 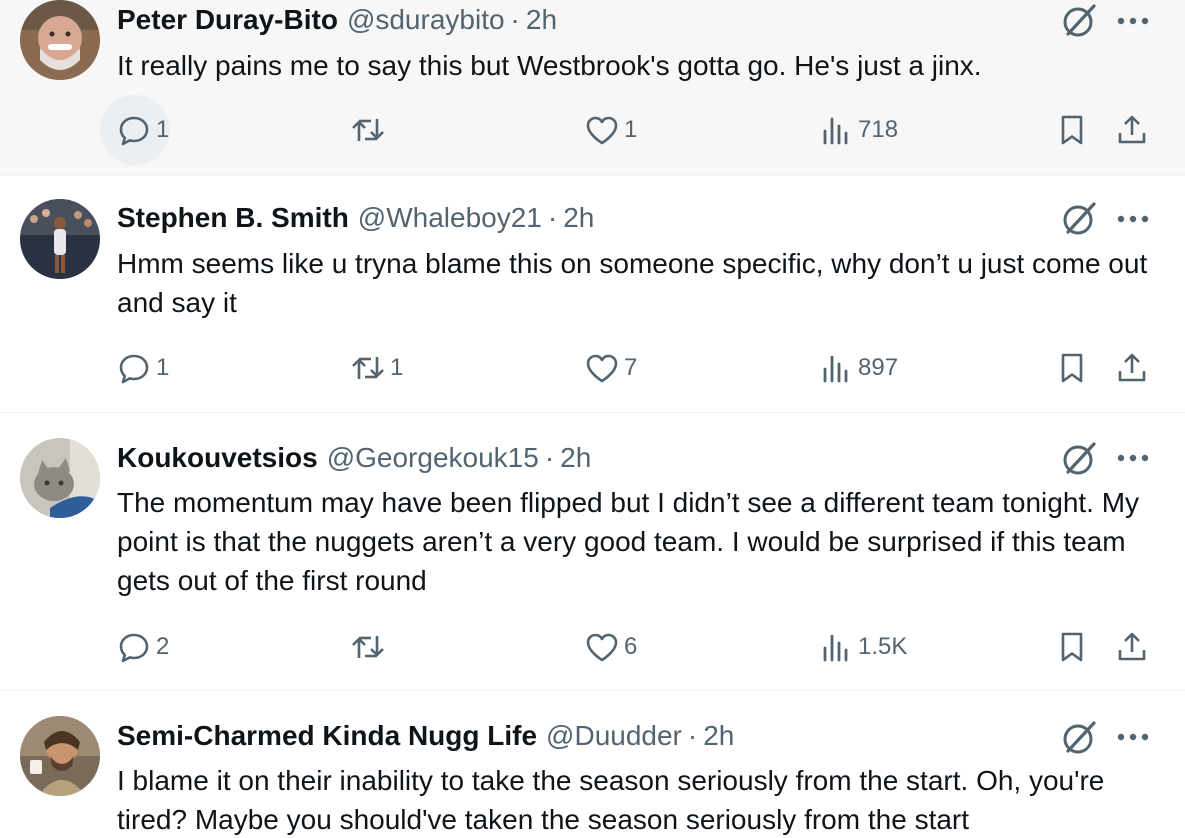 What do you see at coordinates (631, 367) in the screenshot?
I see `like-count: 7` at bounding box center [631, 367].